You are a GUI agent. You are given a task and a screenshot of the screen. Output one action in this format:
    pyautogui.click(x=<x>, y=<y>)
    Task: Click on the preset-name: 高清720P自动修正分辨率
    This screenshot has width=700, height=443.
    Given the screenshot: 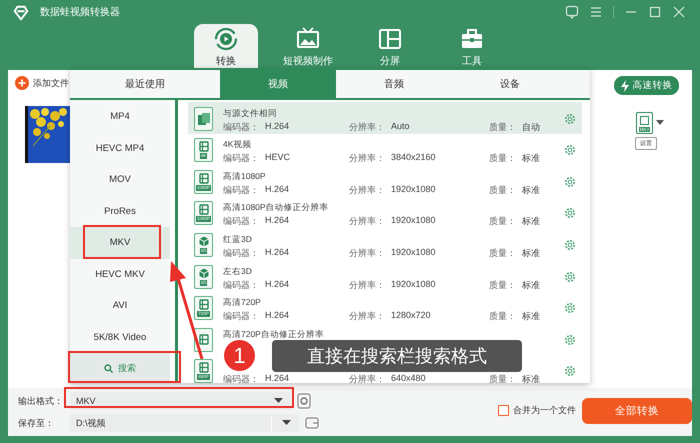 What is the action you would take?
    pyautogui.click(x=274, y=334)
    